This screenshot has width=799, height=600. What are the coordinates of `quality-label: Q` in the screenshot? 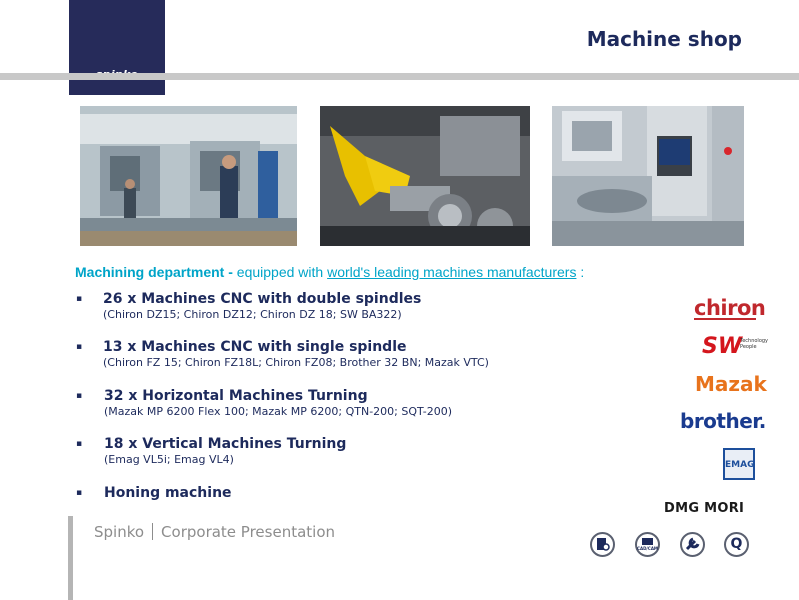 It's located at (736, 544).